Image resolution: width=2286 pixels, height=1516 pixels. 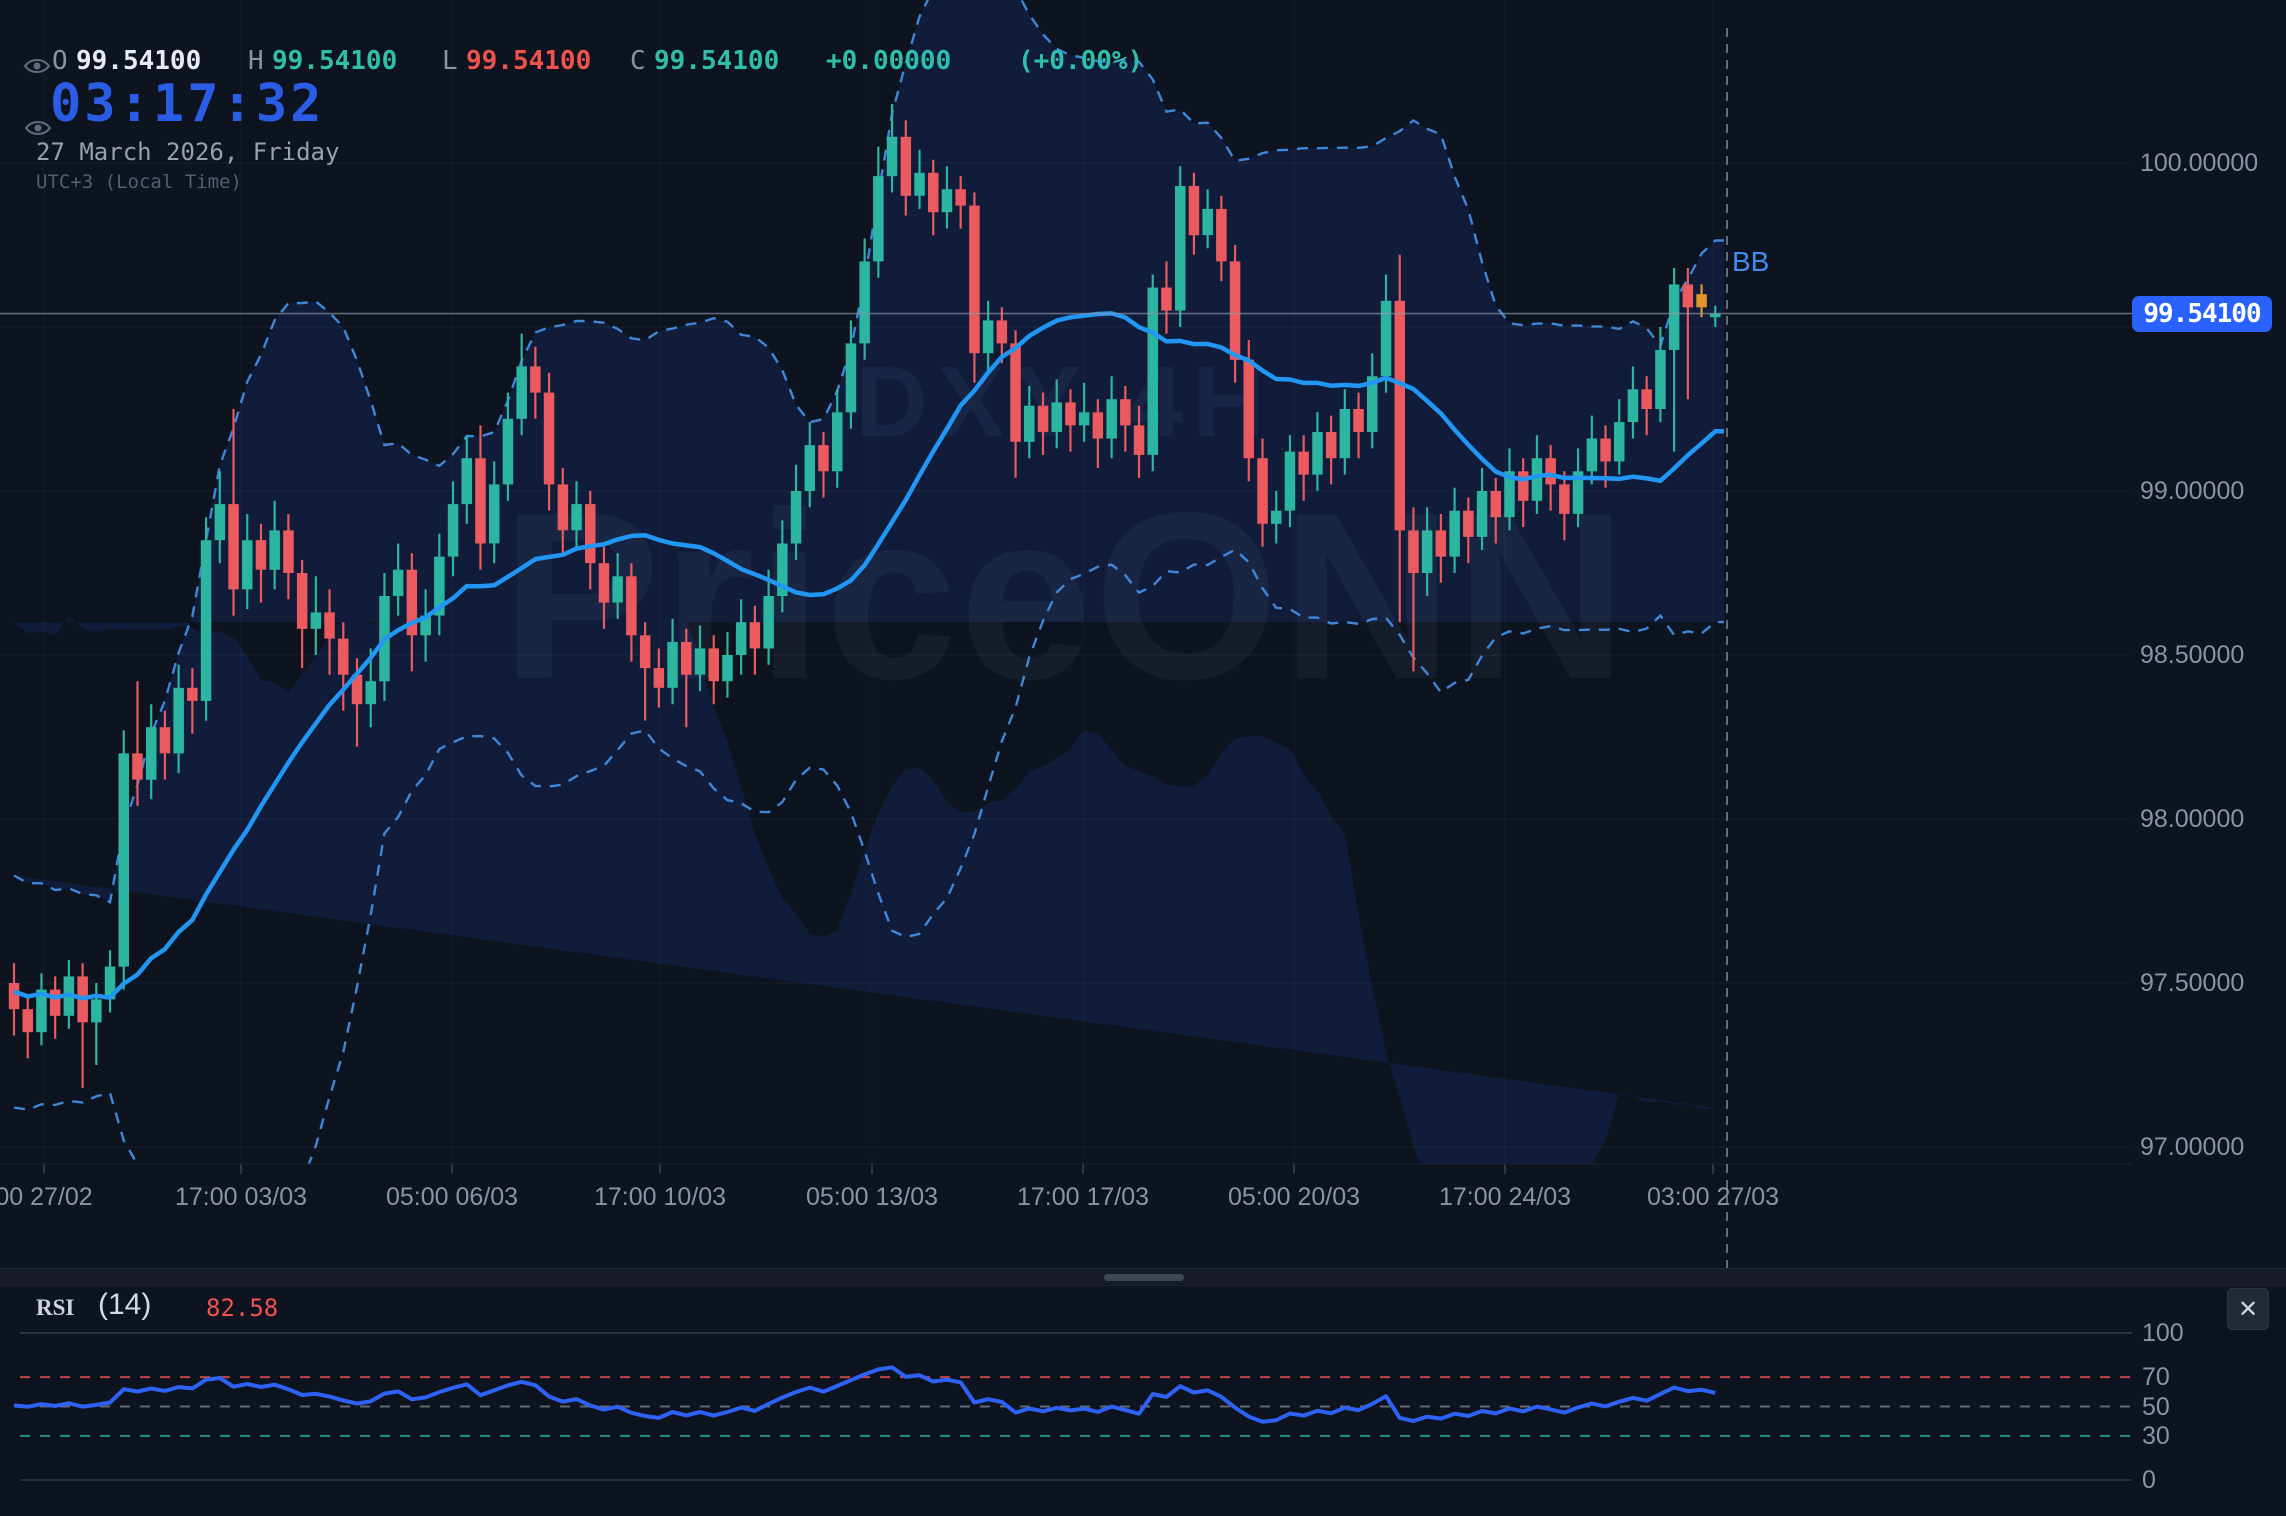 I want to click on last-price-label: 99.54100, so click(x=2202, y=313).